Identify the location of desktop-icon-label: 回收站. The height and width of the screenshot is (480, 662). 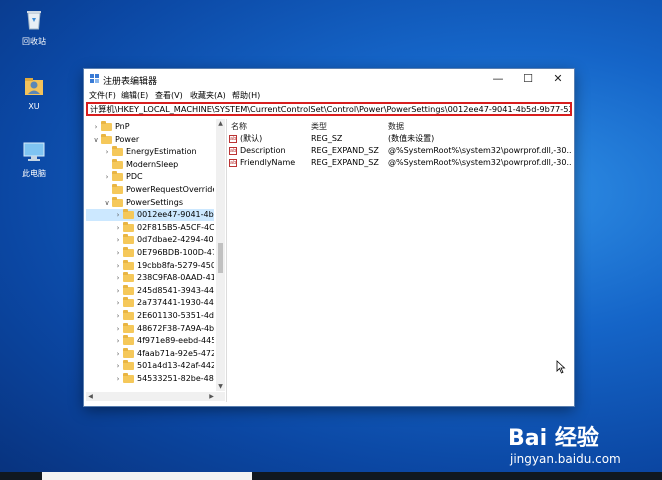
(34, 41).